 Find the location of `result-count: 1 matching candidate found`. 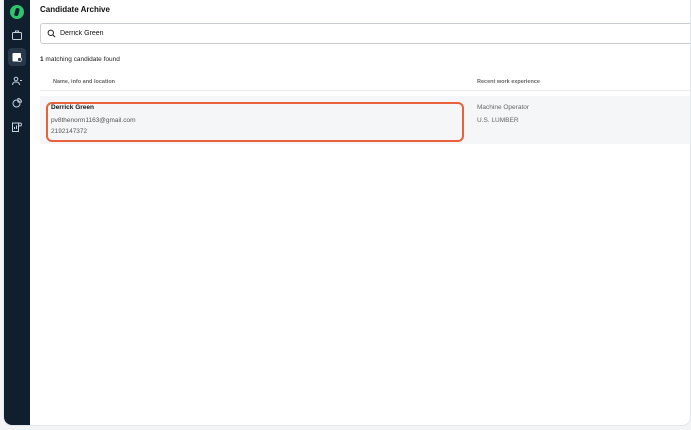

result-count: 1 matching candidate found is located at coordinates (80, 59).